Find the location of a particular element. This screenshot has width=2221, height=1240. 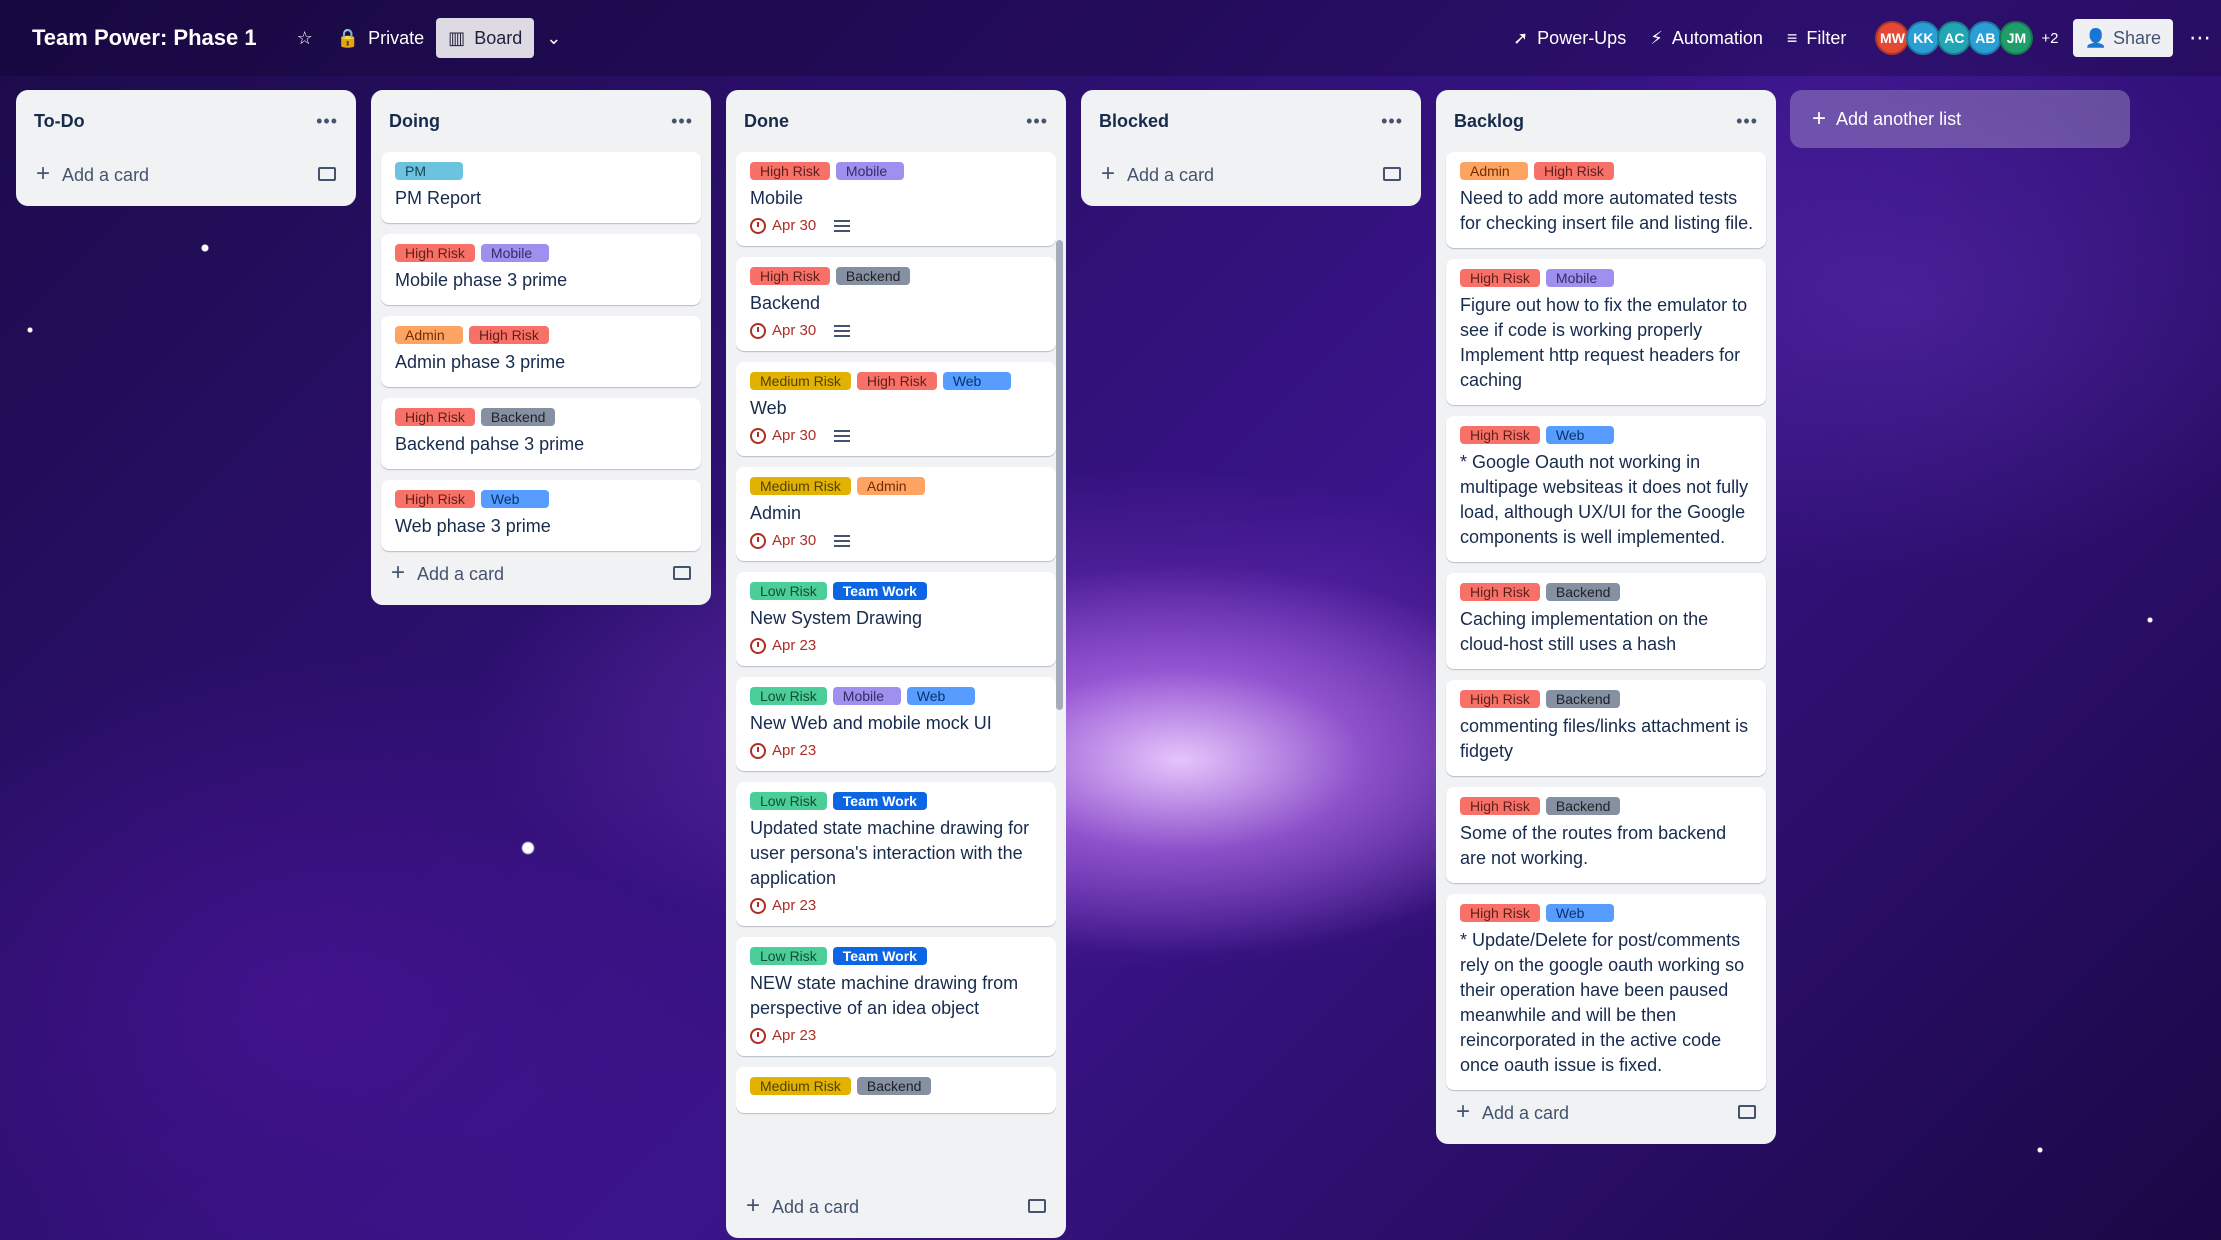

visibility-button: 🔒 Private is located at coordinates (380, 38).